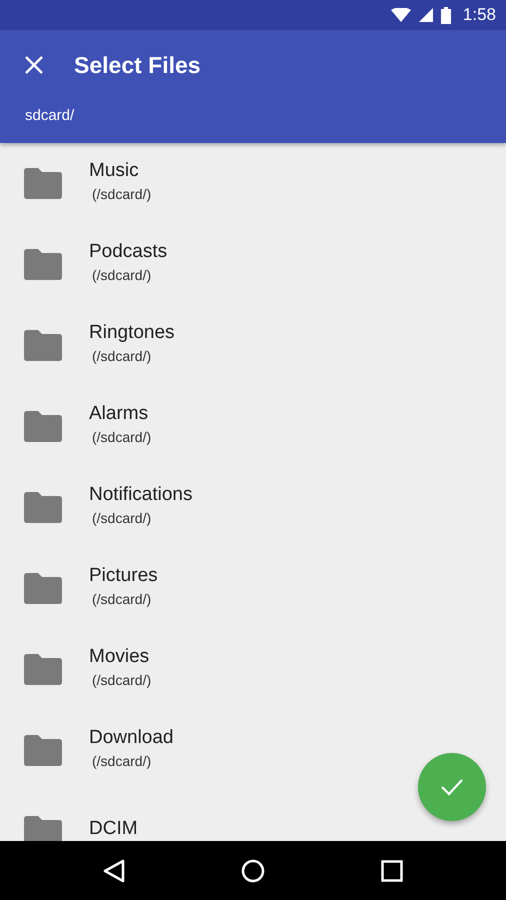  Describe the element at coordinates (452, 787) in the screenshot. I see `check-icon` at that location.